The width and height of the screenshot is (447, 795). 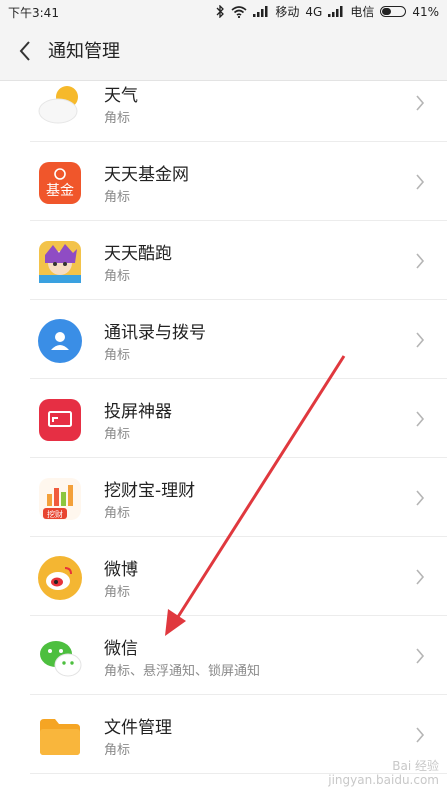 I want to click on weather-icon, so click(x=60, y=104).